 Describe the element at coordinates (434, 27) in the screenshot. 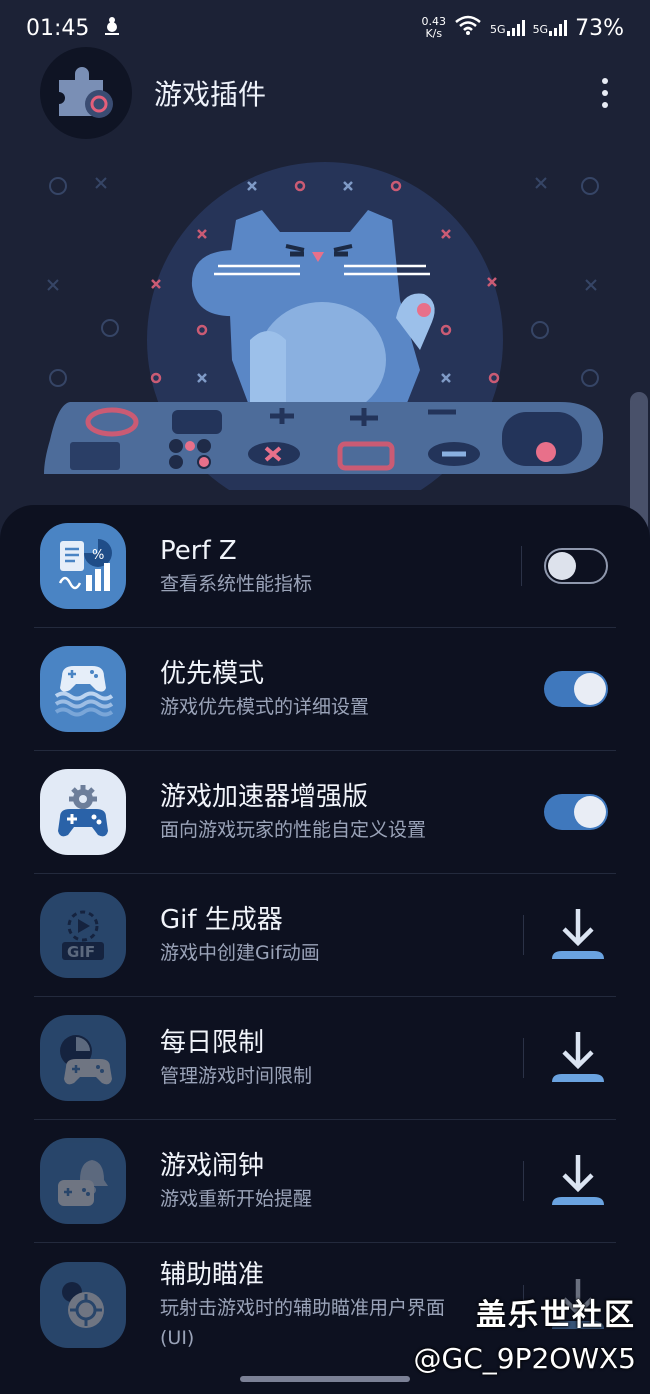

I see `net-speed: 0.43 K/s` at that location.